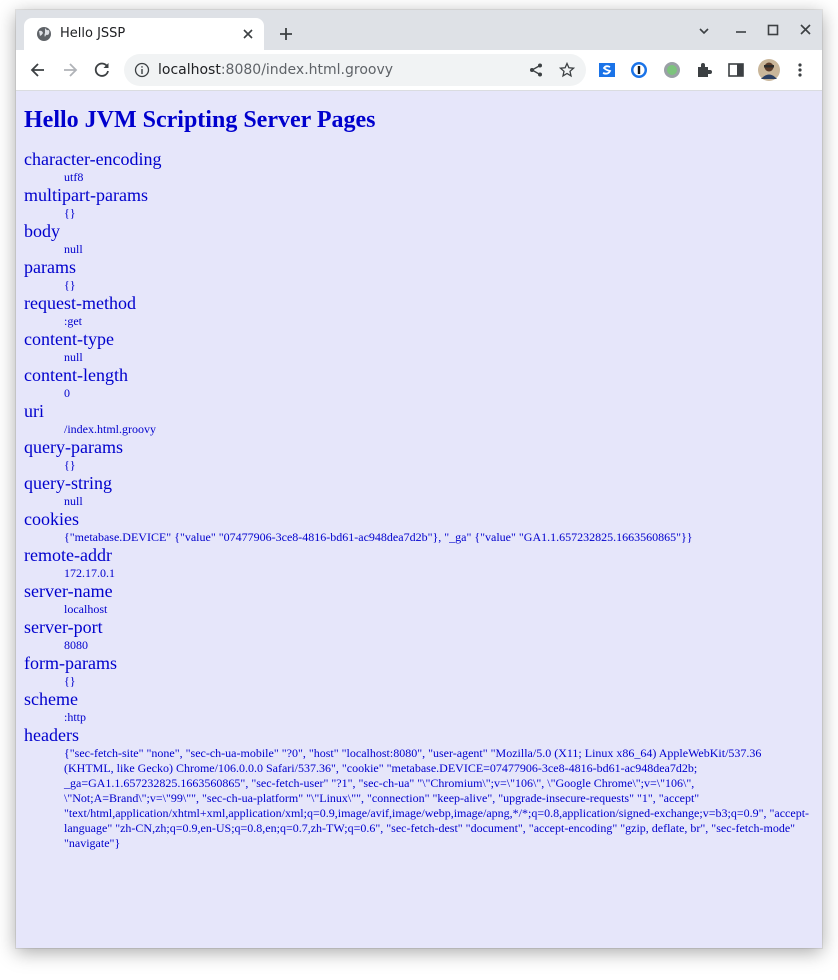 This screenshot has height=980, width=838. What do you see at coordinates (76, 645) in the screenshot?
I see `param-value: 8080` at bounding box center [76, 645].